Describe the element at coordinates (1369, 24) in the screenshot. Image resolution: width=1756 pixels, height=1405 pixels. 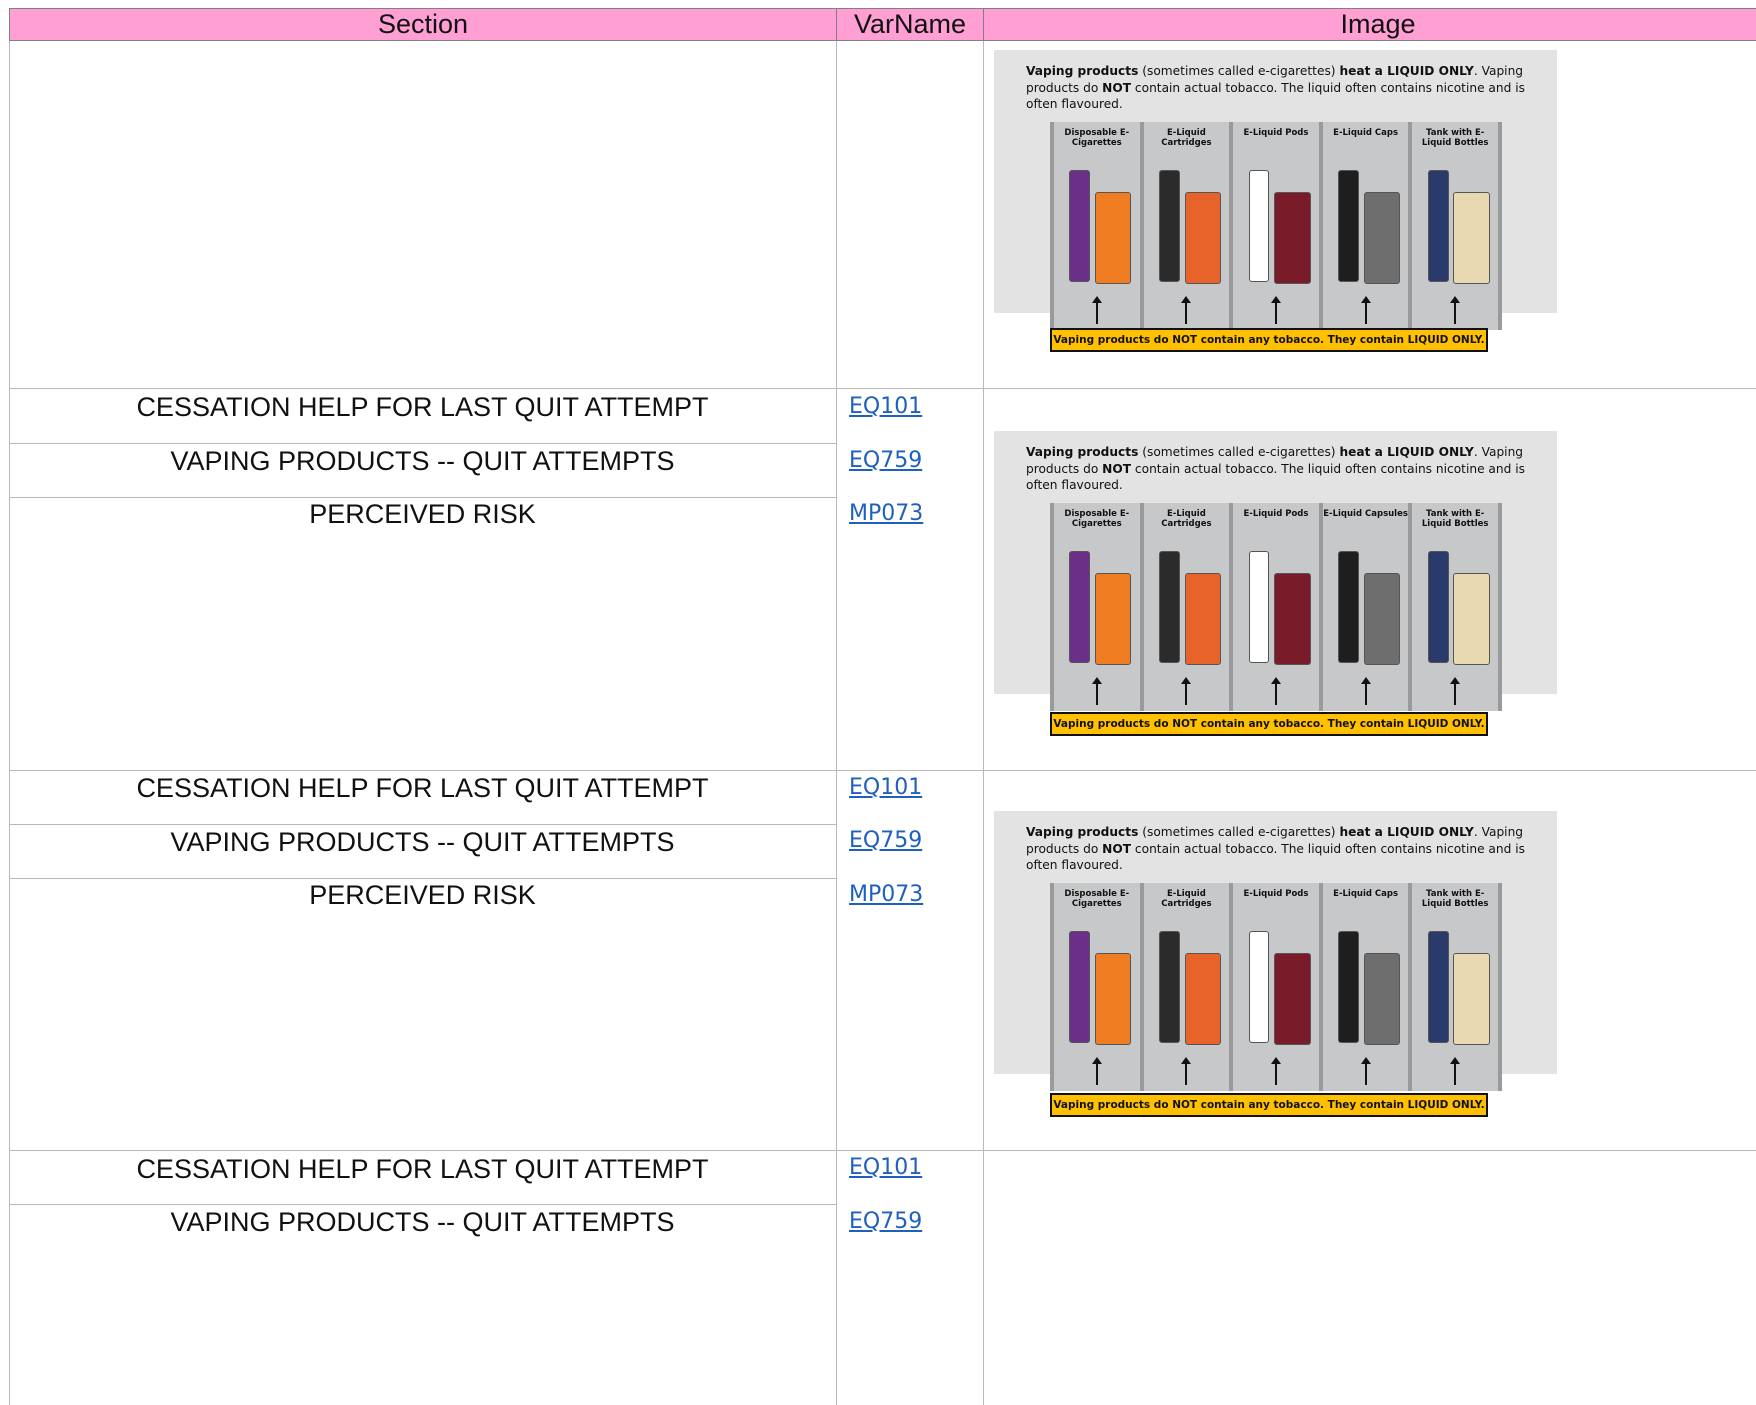
I see `header-image: Image` at that location.